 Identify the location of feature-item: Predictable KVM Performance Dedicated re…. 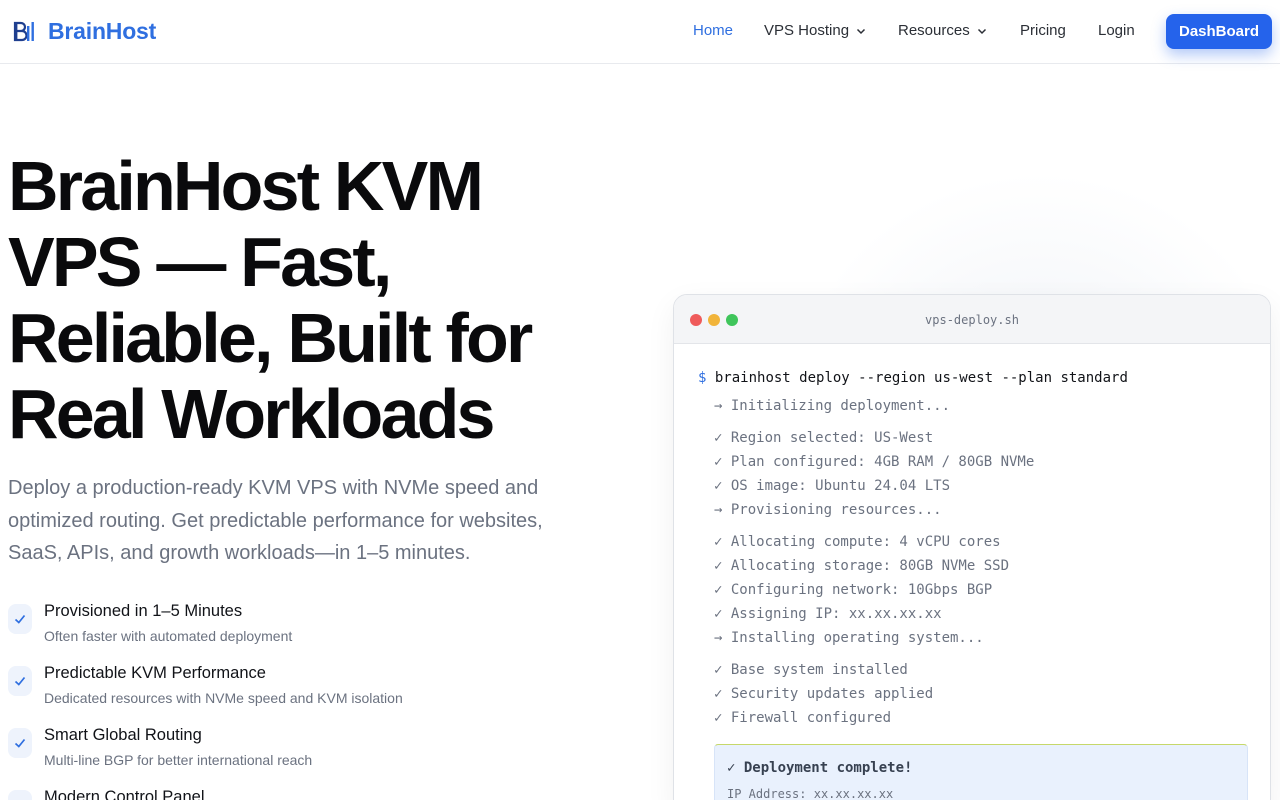
(288, 690).